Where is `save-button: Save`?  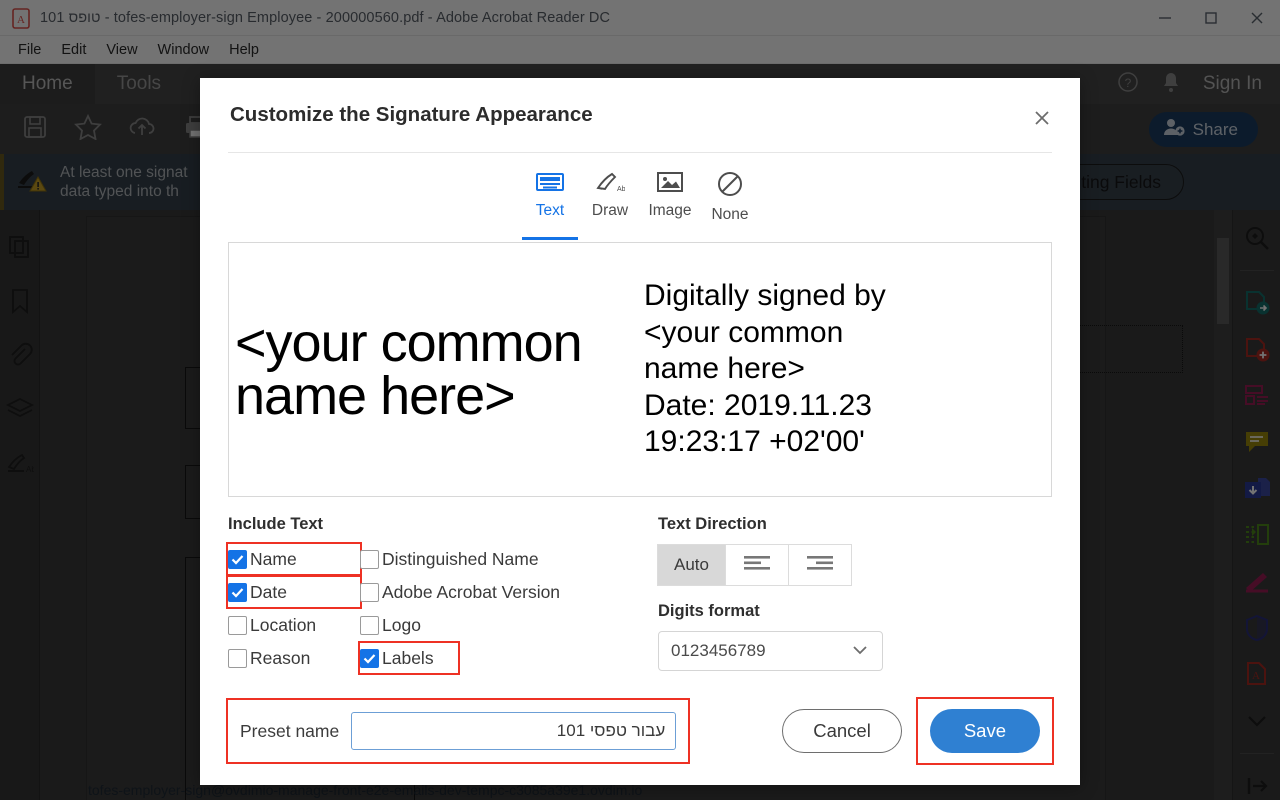
save-button: Save is located at coordinates (984, 731).